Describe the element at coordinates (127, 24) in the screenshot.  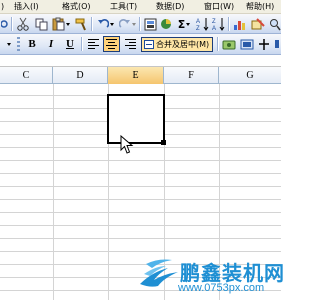
I see `redo-icon` at that location.